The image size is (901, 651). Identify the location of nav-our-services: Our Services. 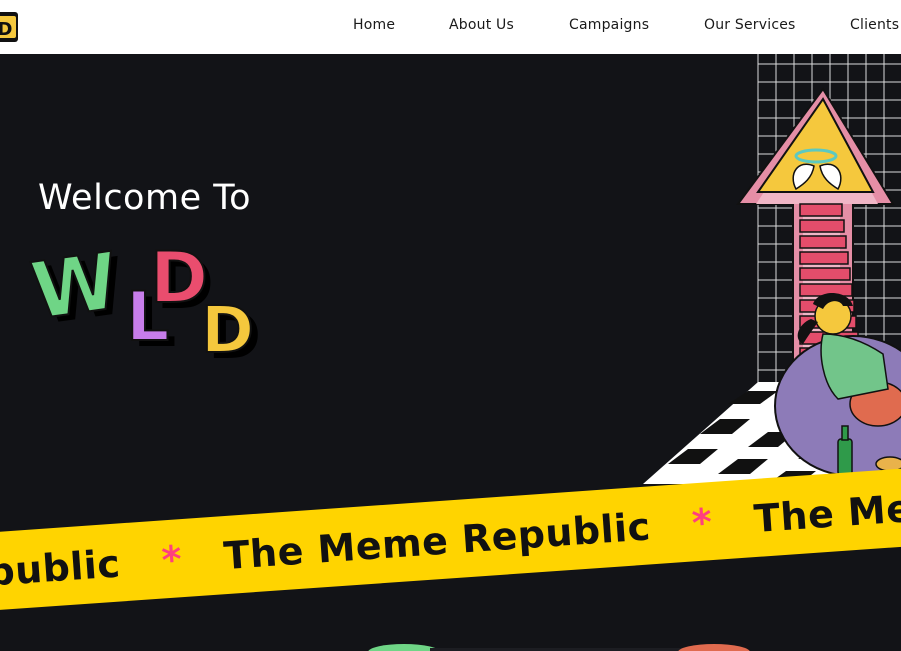
(750, 25).